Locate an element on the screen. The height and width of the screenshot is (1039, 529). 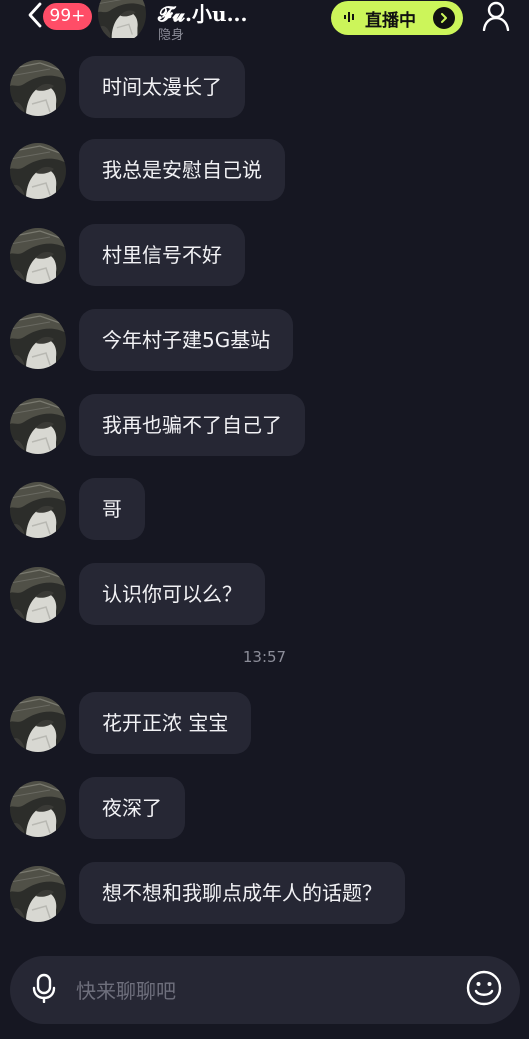
sound-wave-icon is located at coordinates (350, 18).